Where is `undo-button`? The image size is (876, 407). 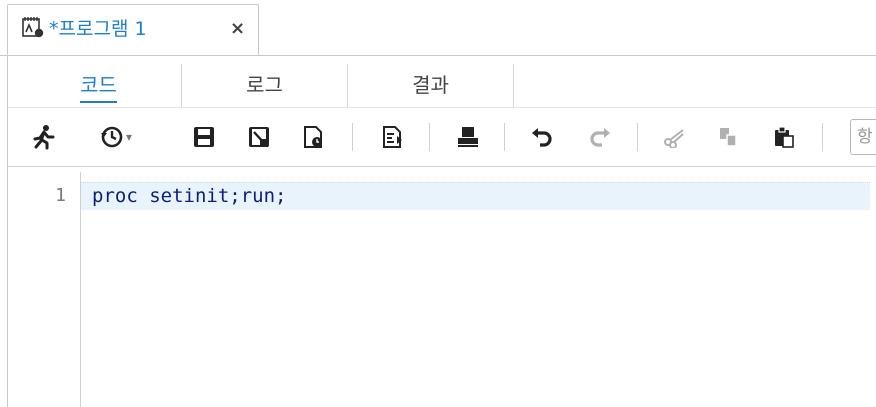 undo-button is located at coordinates (542, 137).